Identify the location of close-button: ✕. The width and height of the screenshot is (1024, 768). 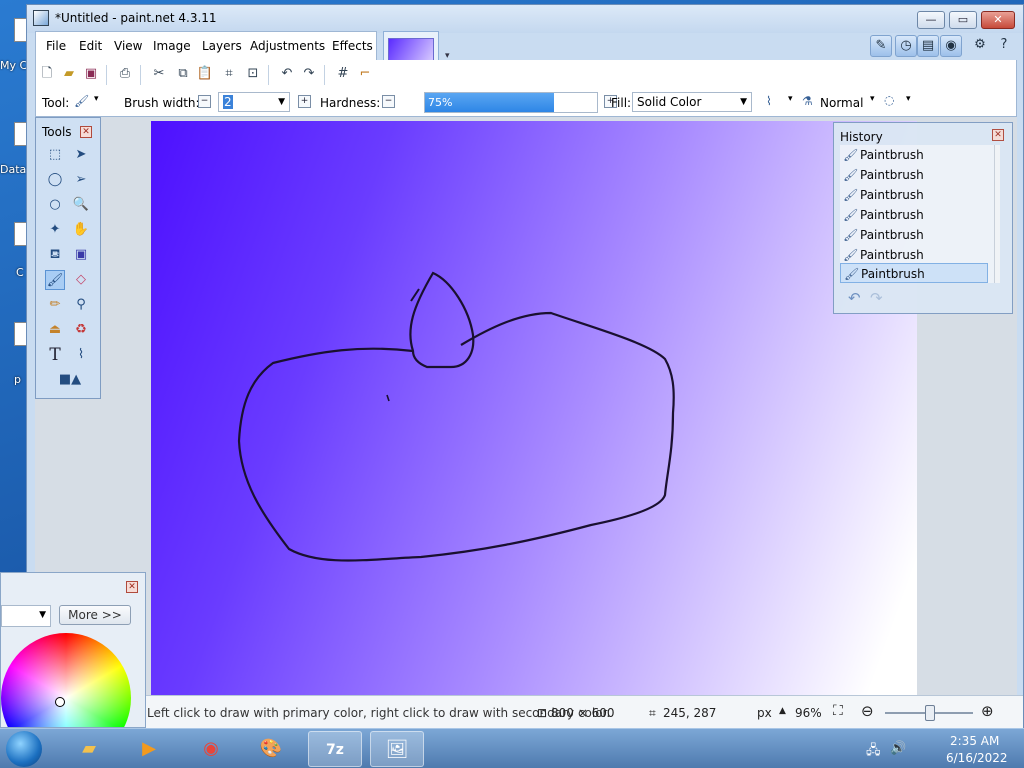
(998, 20).